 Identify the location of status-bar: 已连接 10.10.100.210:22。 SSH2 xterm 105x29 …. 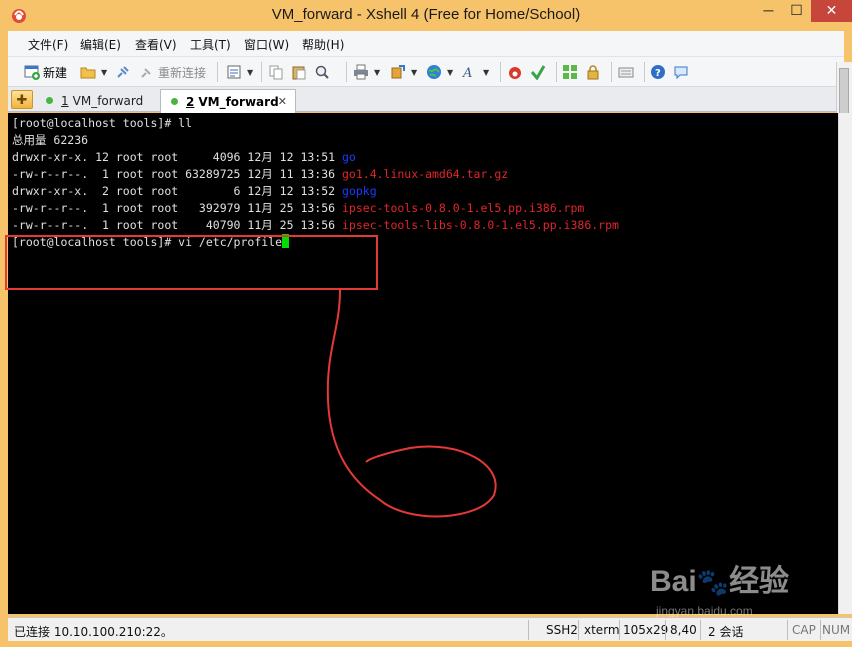
(430, 629).